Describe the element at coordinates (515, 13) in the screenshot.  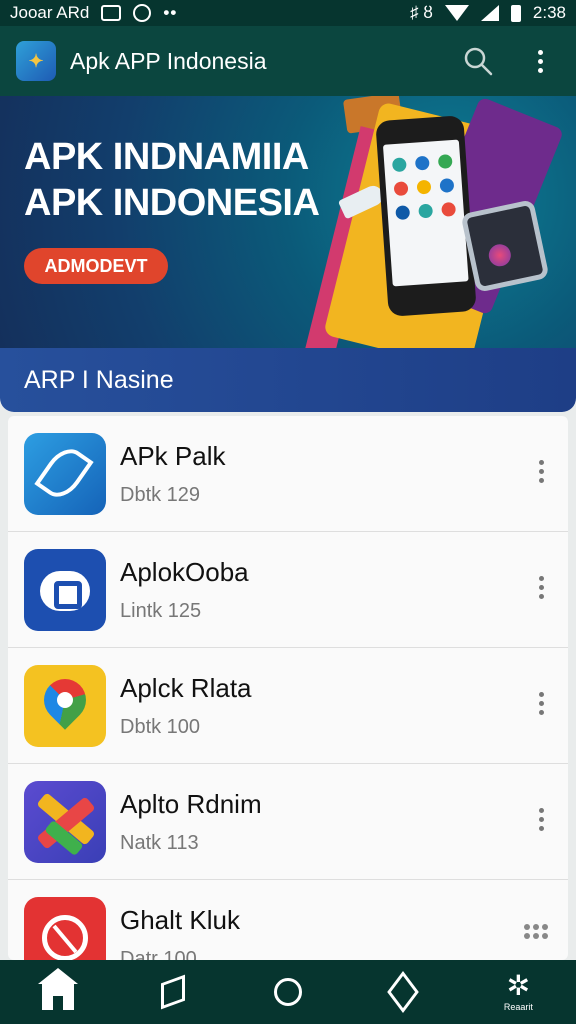
I see `battery-icon` at that location.